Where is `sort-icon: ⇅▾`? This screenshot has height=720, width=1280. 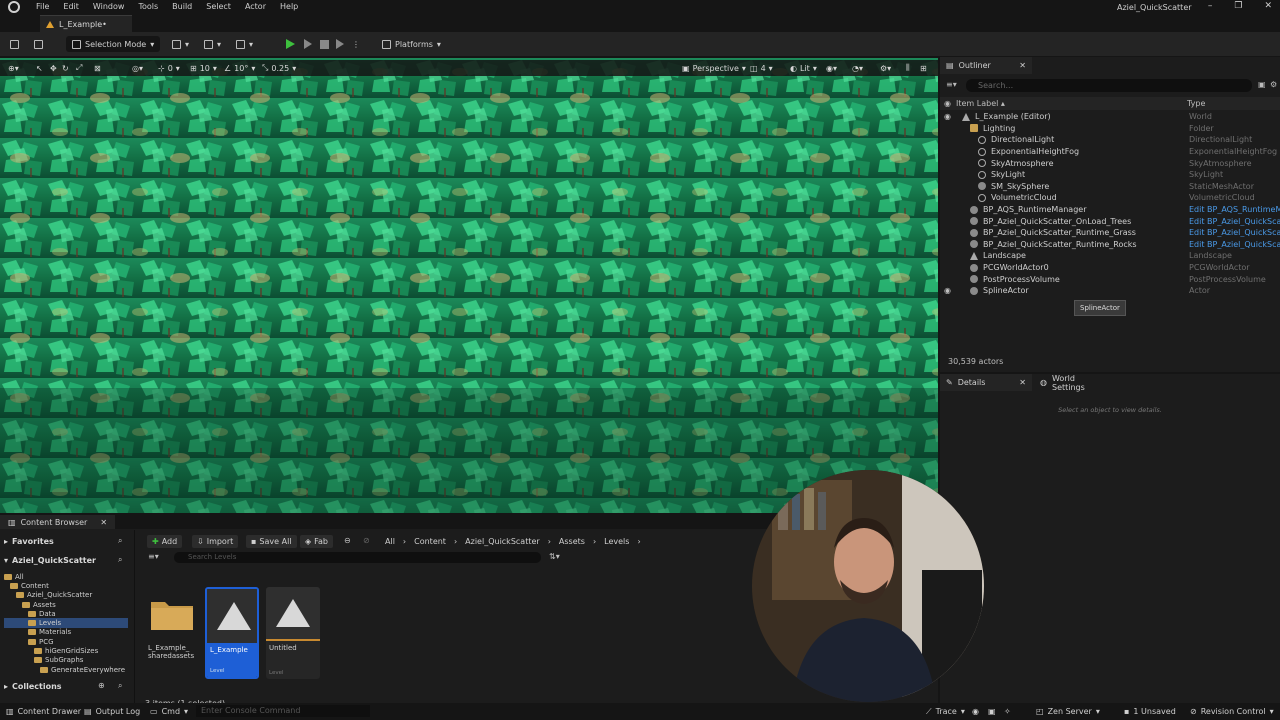 sort-icon: ⇅▾ is located at coordinates (554, 556).